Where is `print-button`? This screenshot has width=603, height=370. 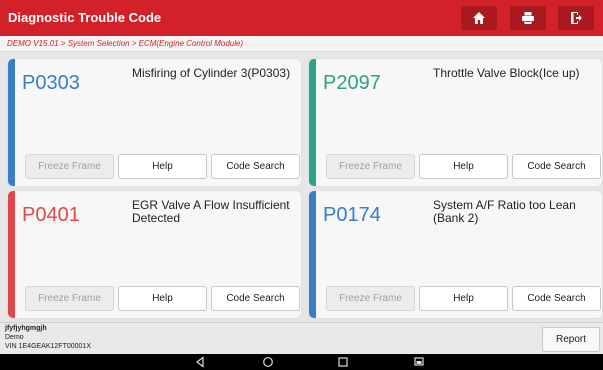
print-button is located at coordinates (528, 18).